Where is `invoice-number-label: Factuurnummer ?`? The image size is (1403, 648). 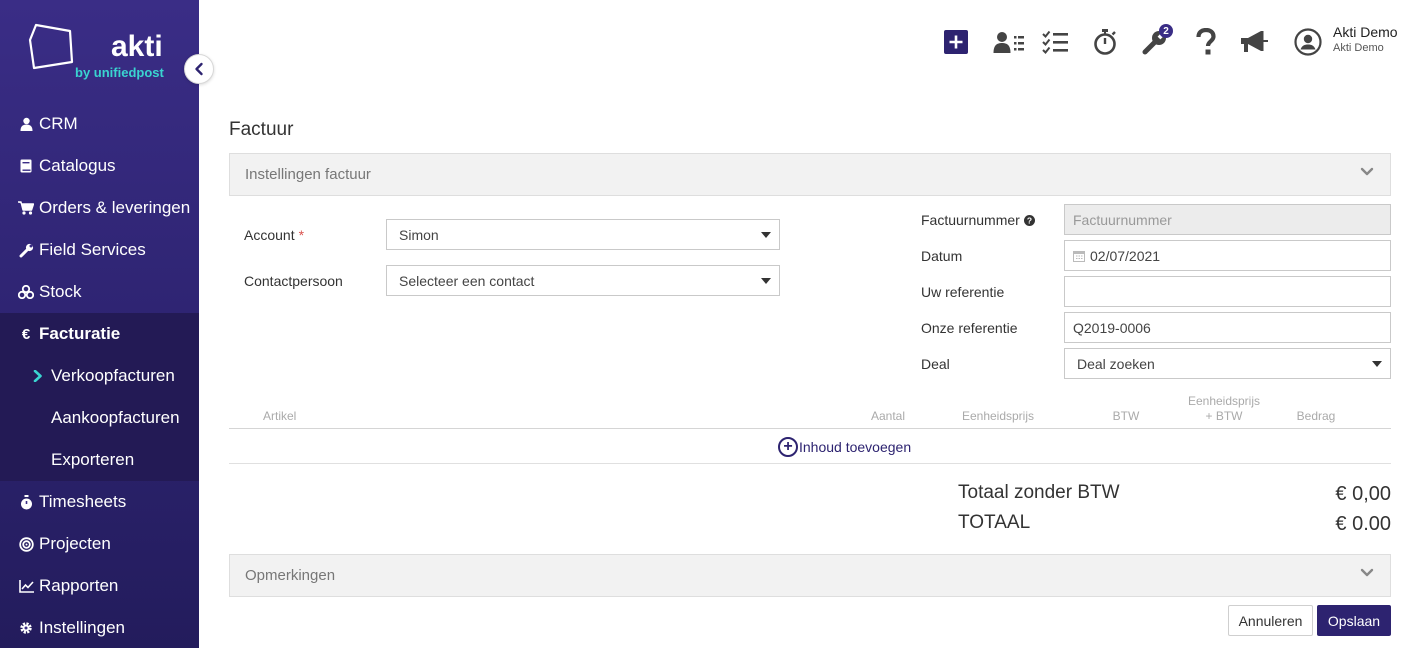 invoice-number-label: Factuurnummer ? is located at coordinates (978, 220).